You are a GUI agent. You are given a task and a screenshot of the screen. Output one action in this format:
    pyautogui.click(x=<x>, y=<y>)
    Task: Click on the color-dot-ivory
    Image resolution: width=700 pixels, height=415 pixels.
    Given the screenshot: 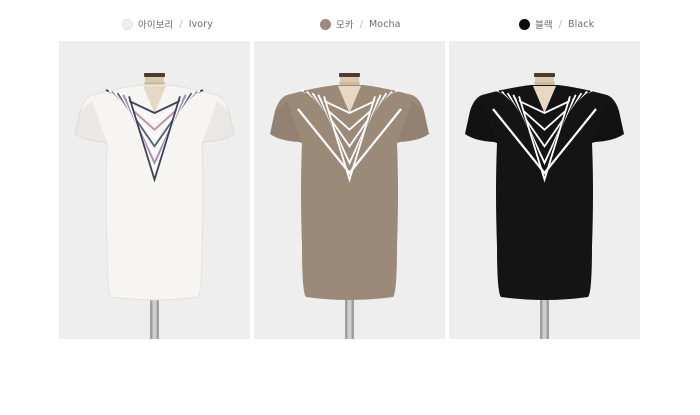 What is the action you would take?
    pyautogui.click(x=127, y=24)
    